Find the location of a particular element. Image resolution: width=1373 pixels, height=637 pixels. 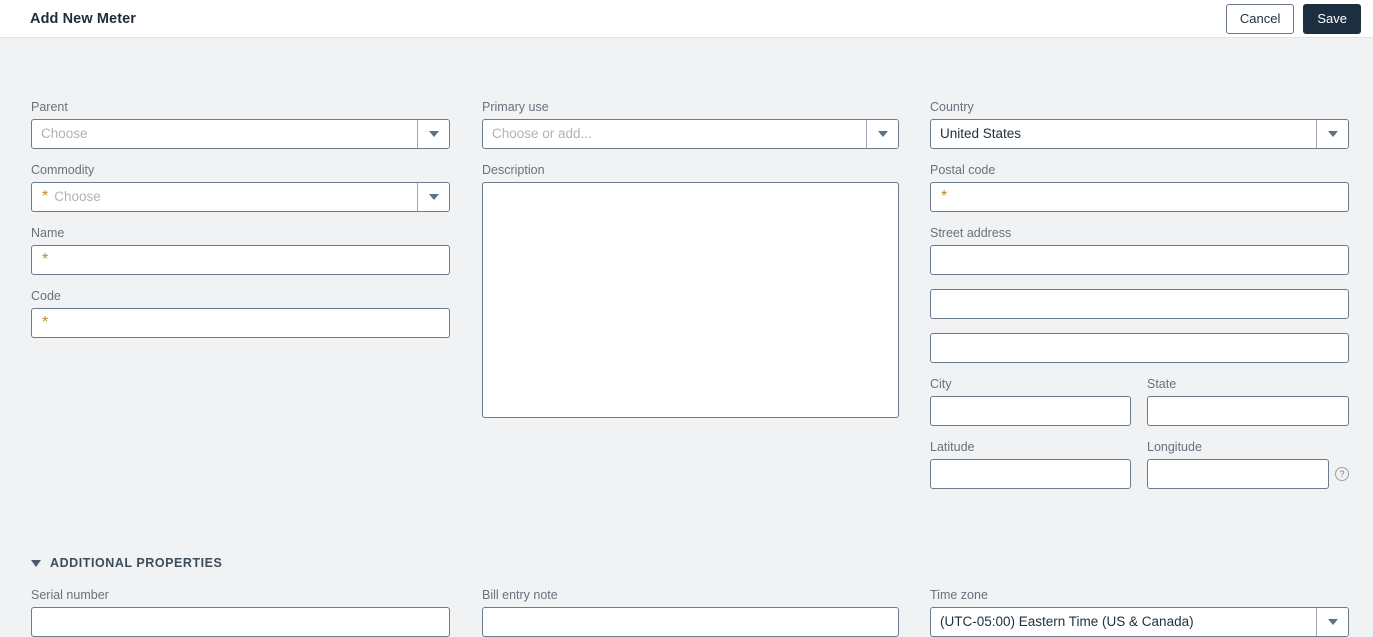

time-zone-dropdown-button is located at coordinates (1332, 622).